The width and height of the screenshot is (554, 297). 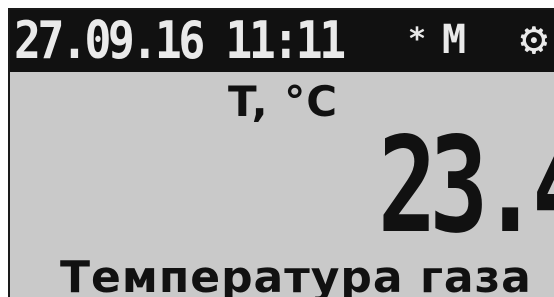 What do you see at coordinates (296, 274) in the screenshot?
I see `parameter-name: Температура газа` at bounding box center [296, 274].